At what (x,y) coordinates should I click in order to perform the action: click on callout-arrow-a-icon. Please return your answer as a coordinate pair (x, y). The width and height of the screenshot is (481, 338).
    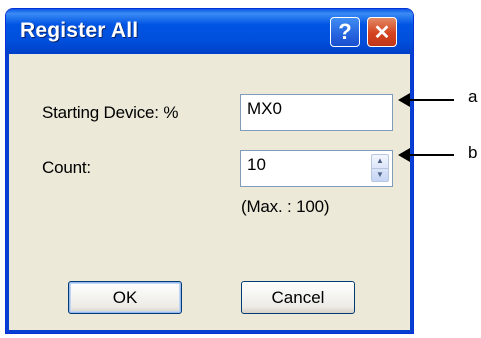
    Looking at the image, I should click on (426, 100).